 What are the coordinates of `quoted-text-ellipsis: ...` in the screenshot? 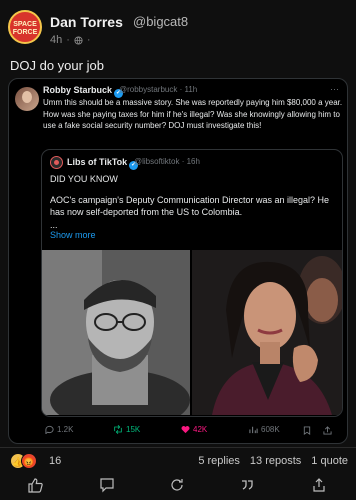 It's located at (54, 225).